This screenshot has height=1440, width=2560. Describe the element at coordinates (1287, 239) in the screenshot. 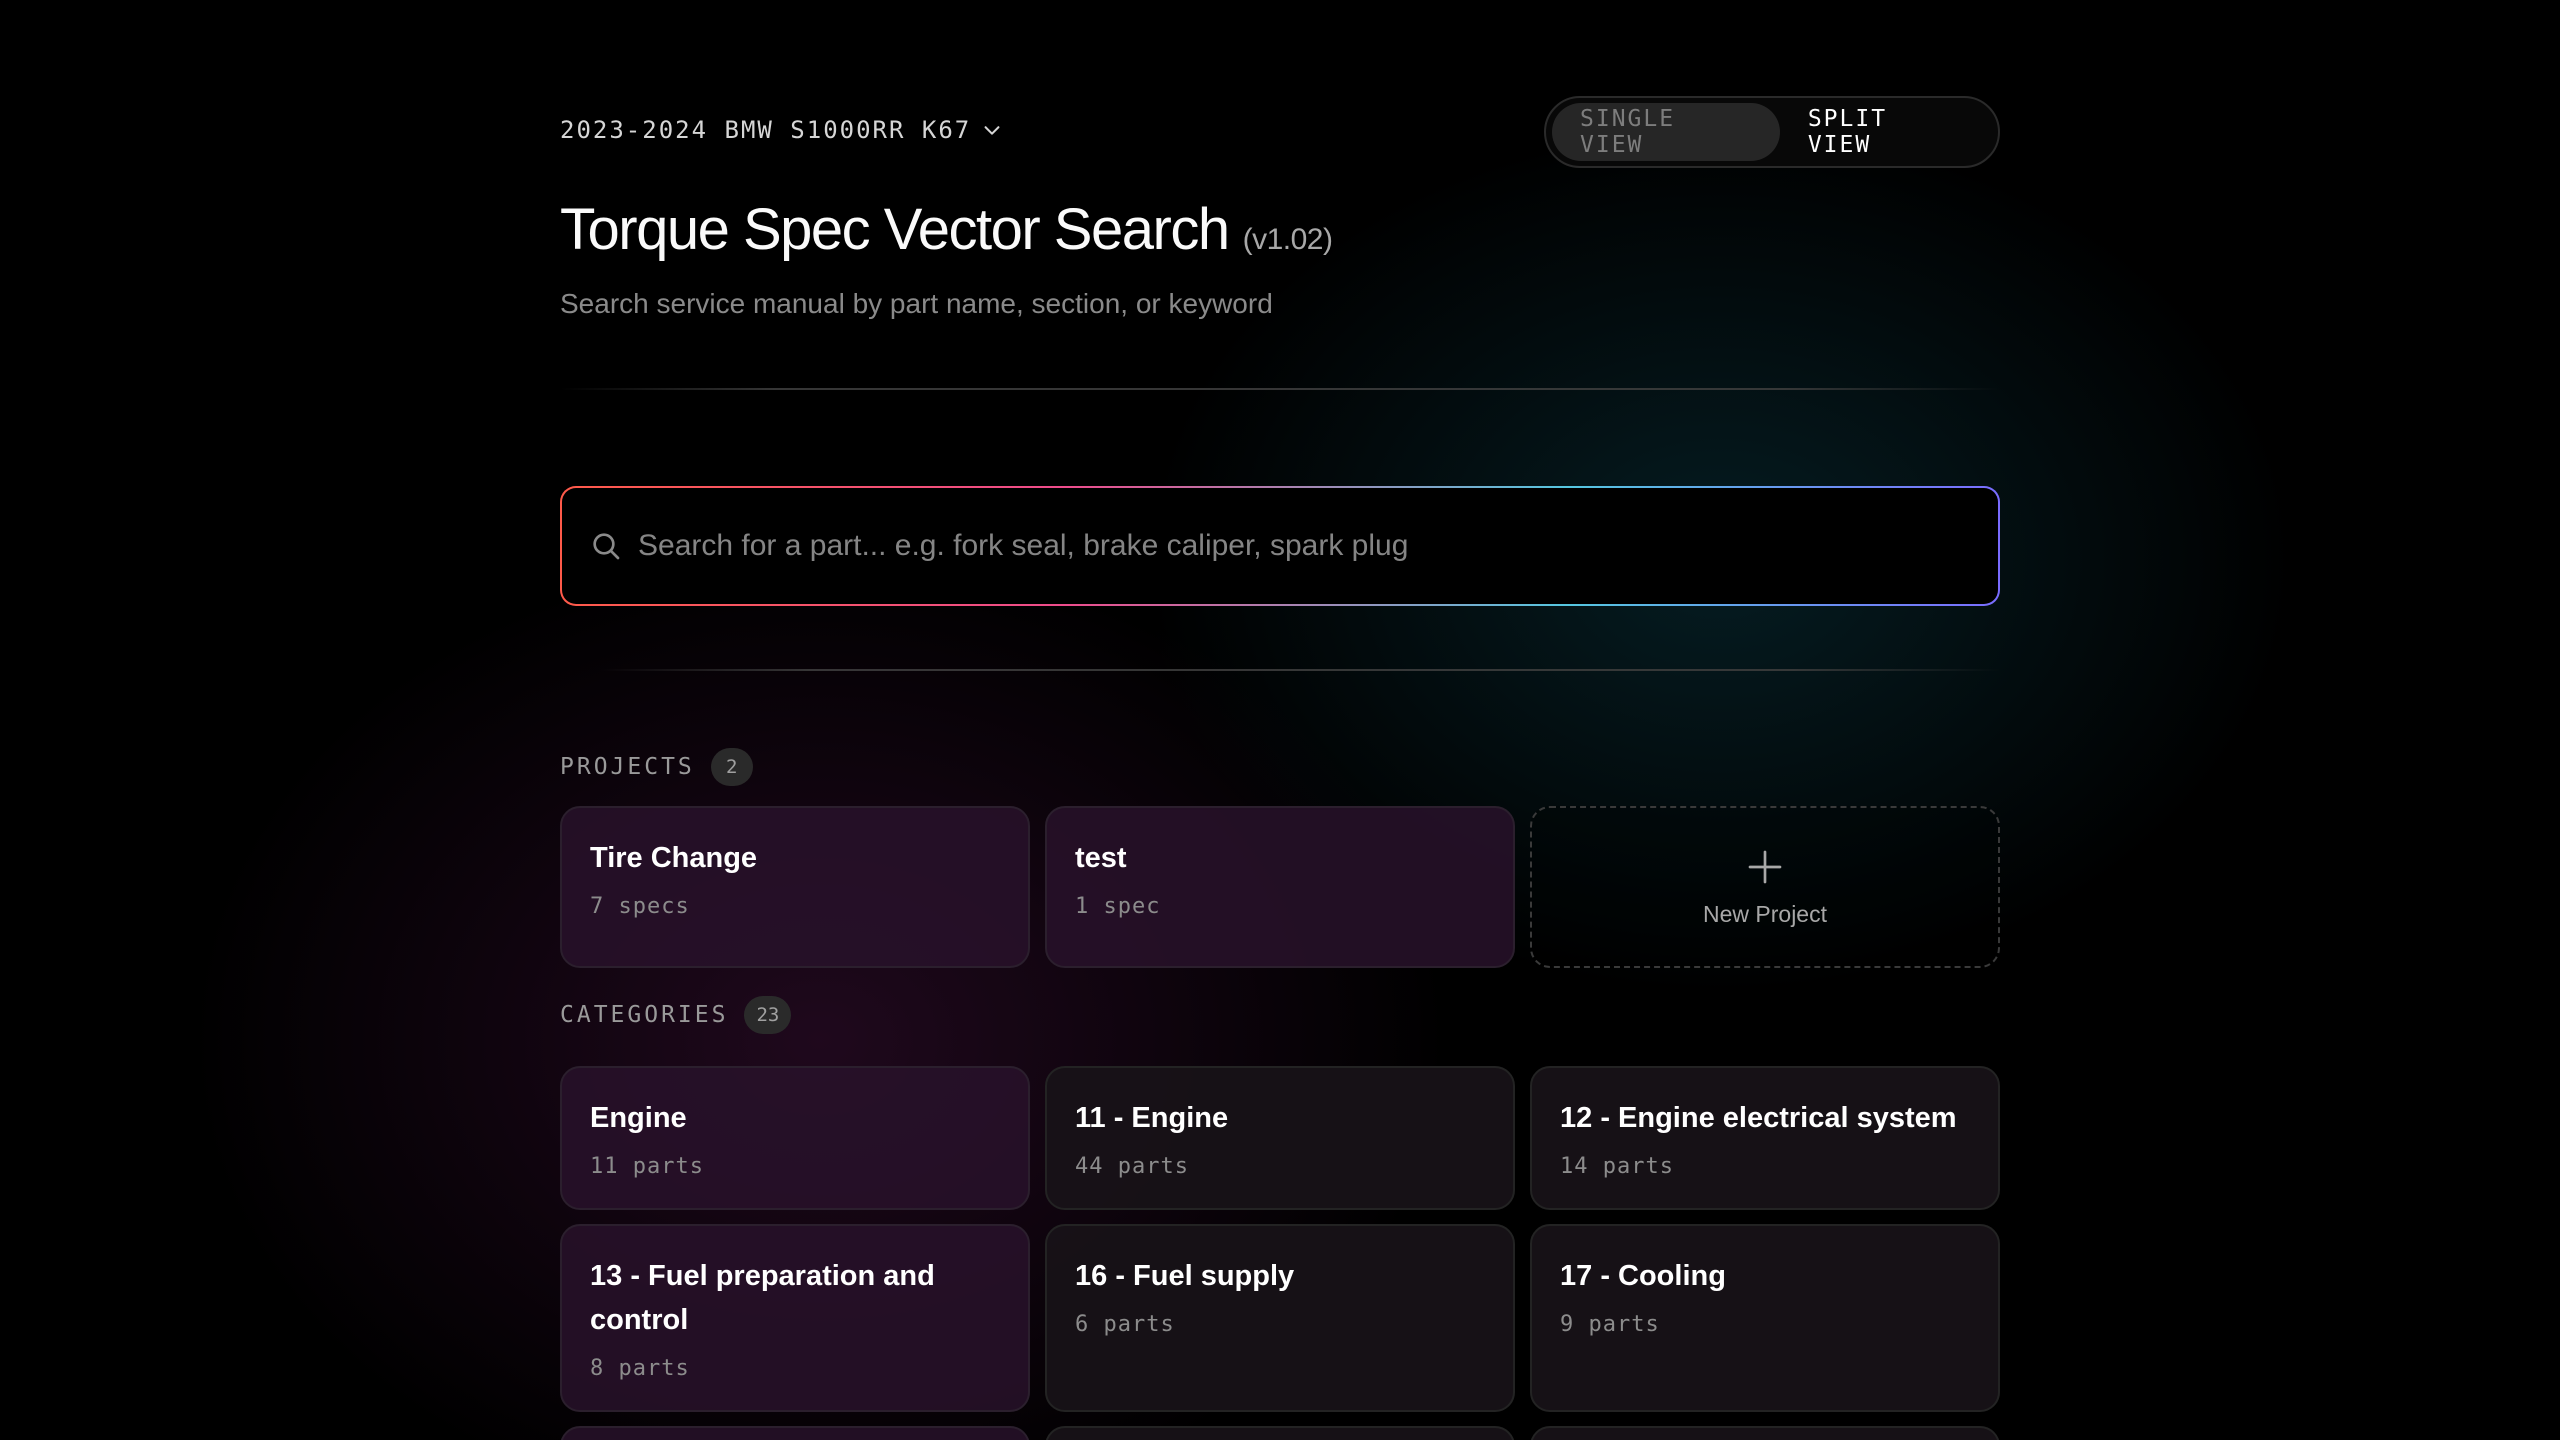

I see `version-label: (v1.02)` at that location.